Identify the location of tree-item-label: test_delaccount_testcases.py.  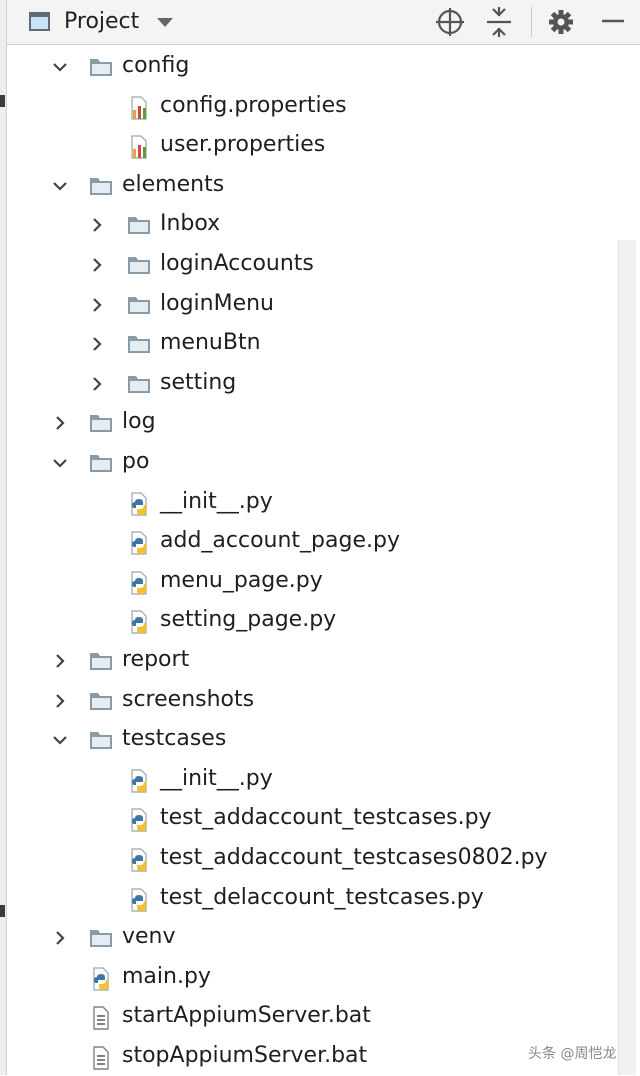
(322, 897).